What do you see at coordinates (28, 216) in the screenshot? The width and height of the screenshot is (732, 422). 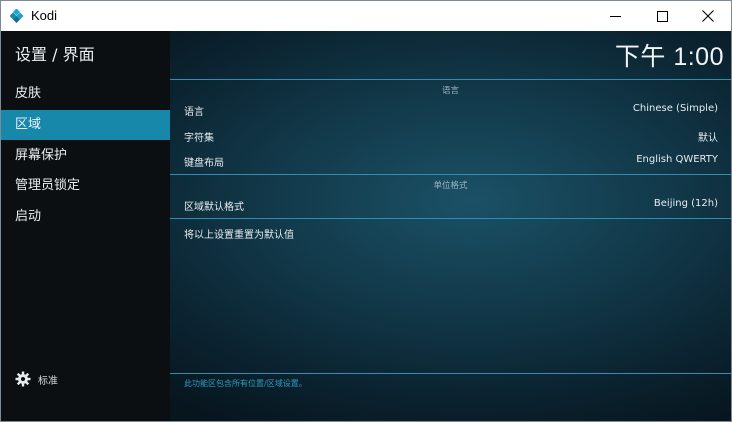 I see `sidebar-item-label: 启动` at bounding box center [28, 216].